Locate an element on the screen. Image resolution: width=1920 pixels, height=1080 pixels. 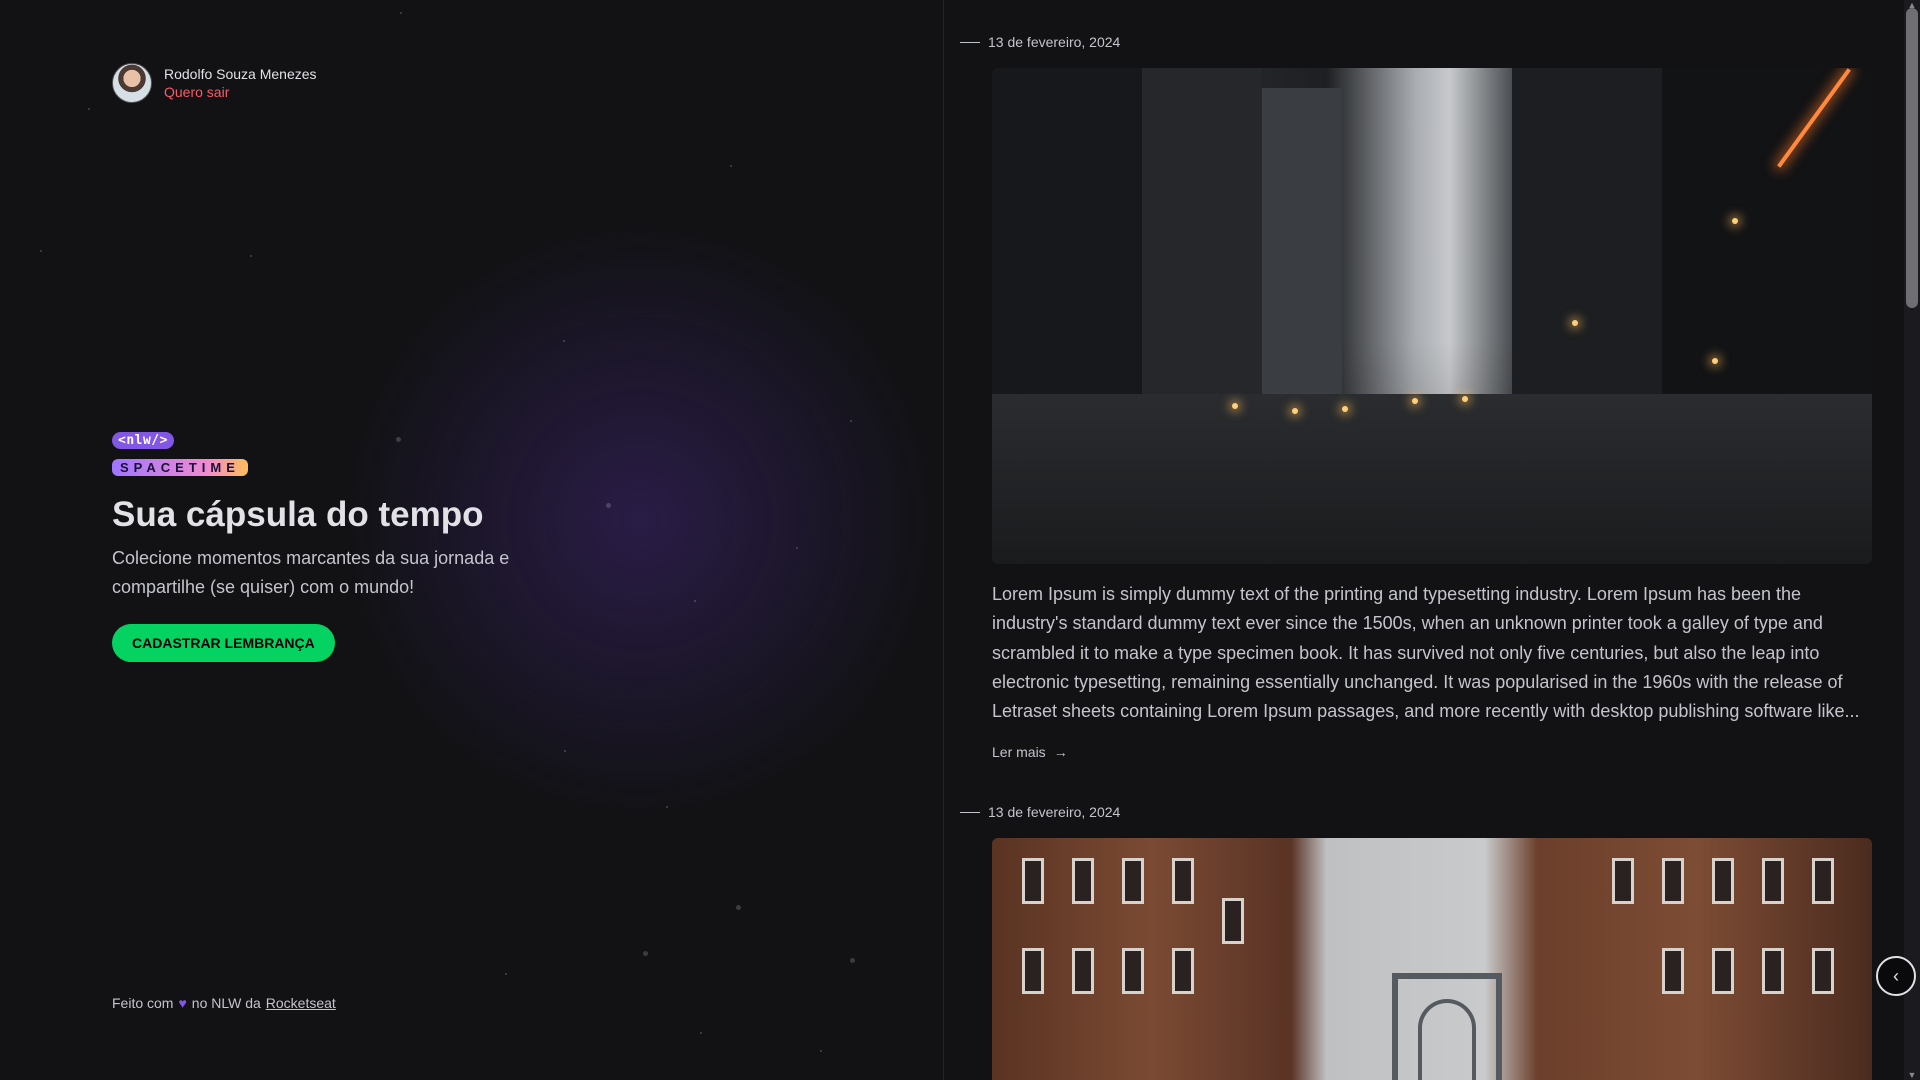
logout-link: Quero sair is located at coordinates (240, 92).